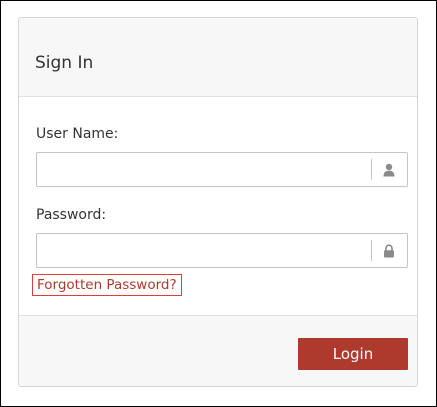  I want to click on forgotten-password-link: Forgotten Password?, so click(107, 285).